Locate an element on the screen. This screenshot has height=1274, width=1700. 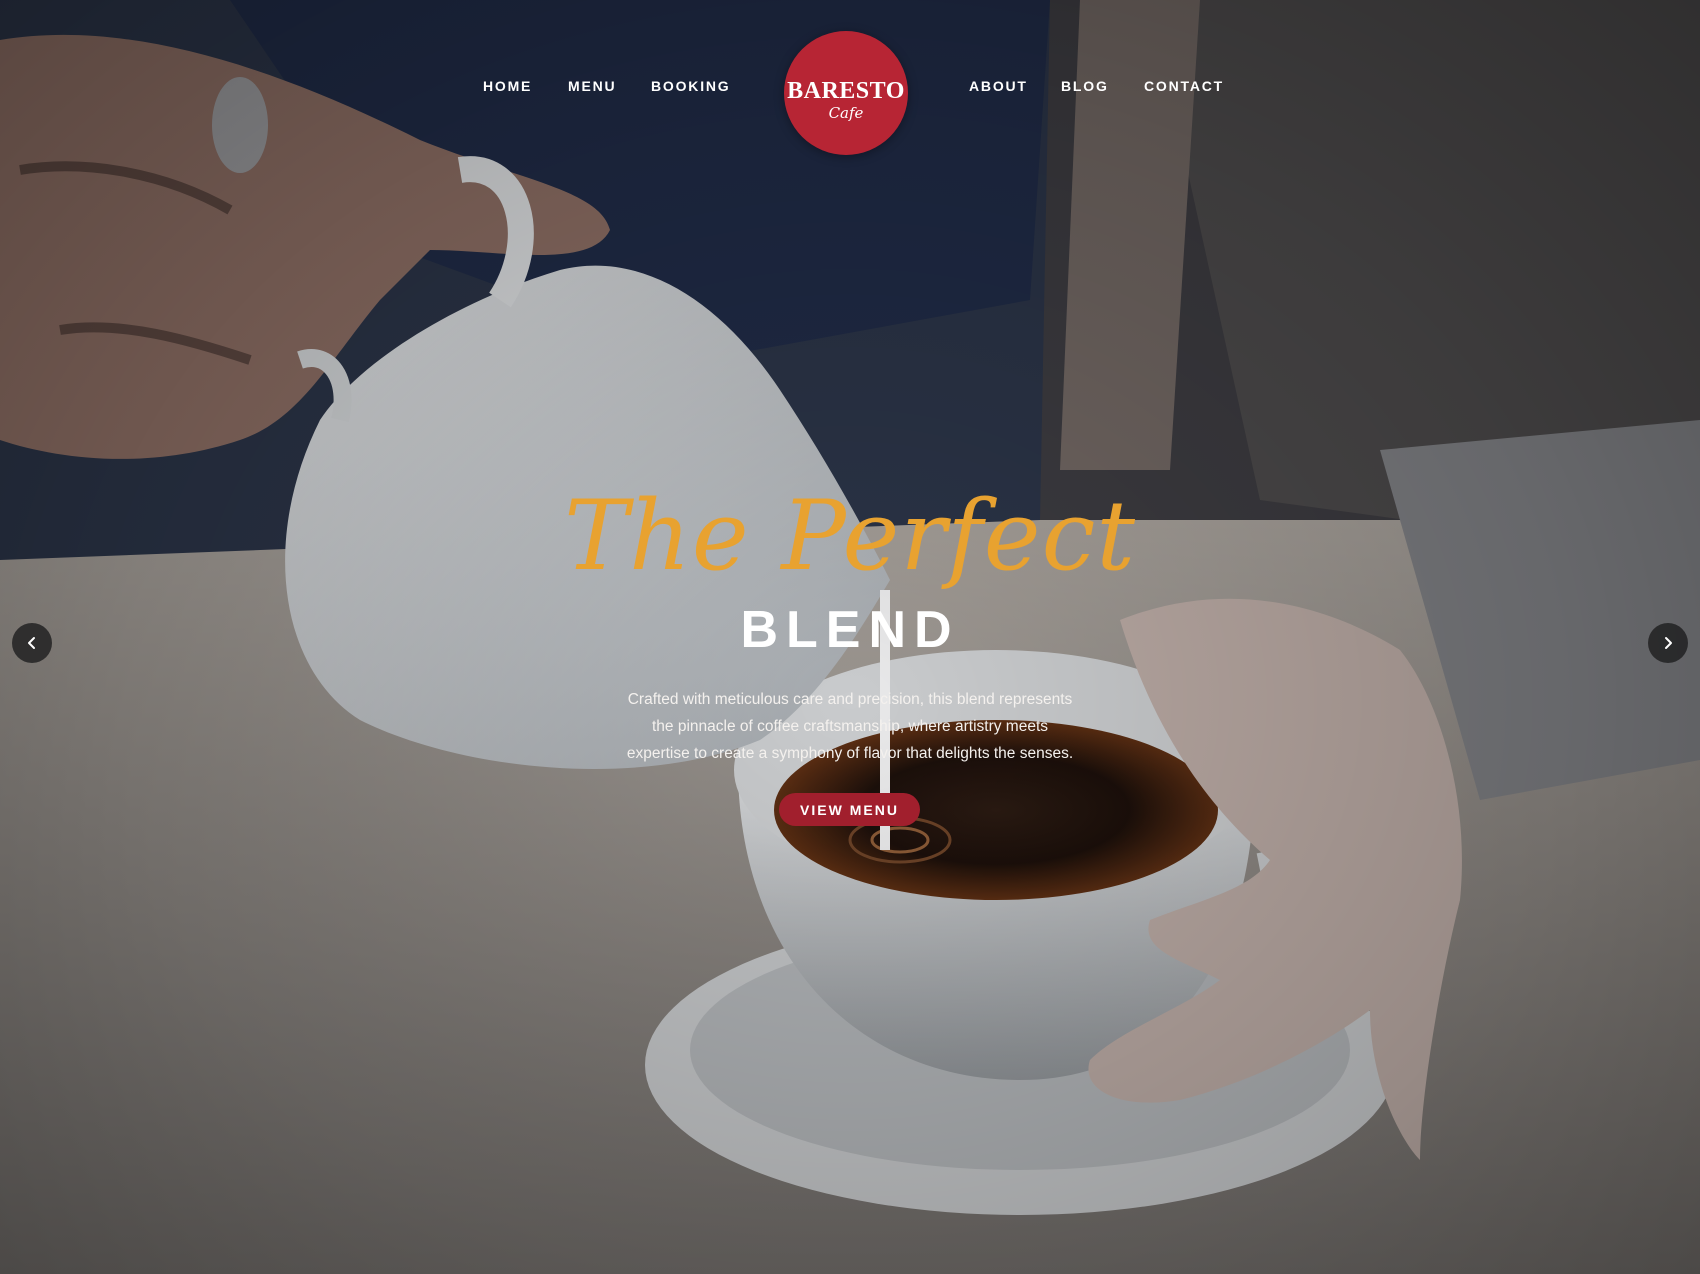
slider-prev-button is located at coordinates (32, 643).